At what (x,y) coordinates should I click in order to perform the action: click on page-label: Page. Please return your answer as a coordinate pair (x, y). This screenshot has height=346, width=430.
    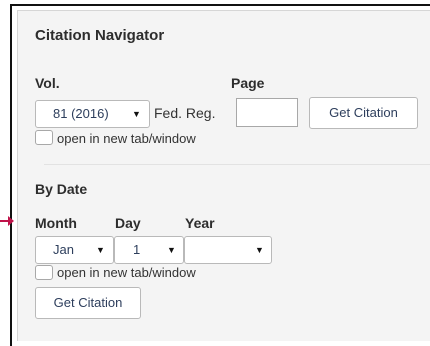
    Looking at the image, I should click on (248, 83).